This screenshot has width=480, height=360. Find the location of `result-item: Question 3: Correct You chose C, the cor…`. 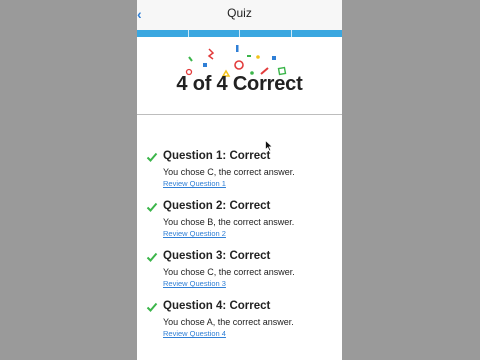

result-item: Question 3: Correct You chose C, the cor… is located at coordinates (239, 273).